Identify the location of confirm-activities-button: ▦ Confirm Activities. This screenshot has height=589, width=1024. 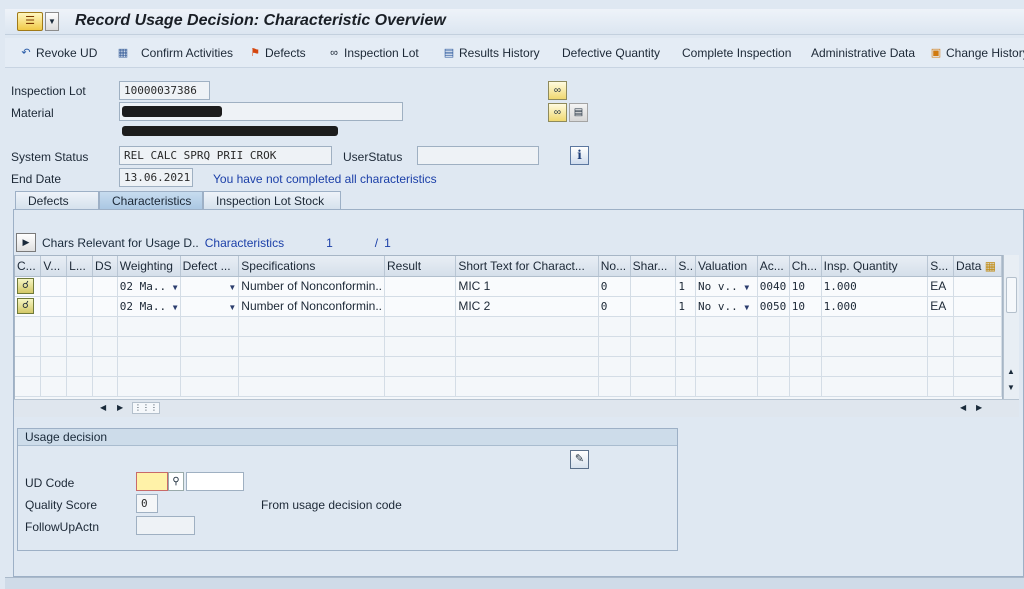
(174, 53).